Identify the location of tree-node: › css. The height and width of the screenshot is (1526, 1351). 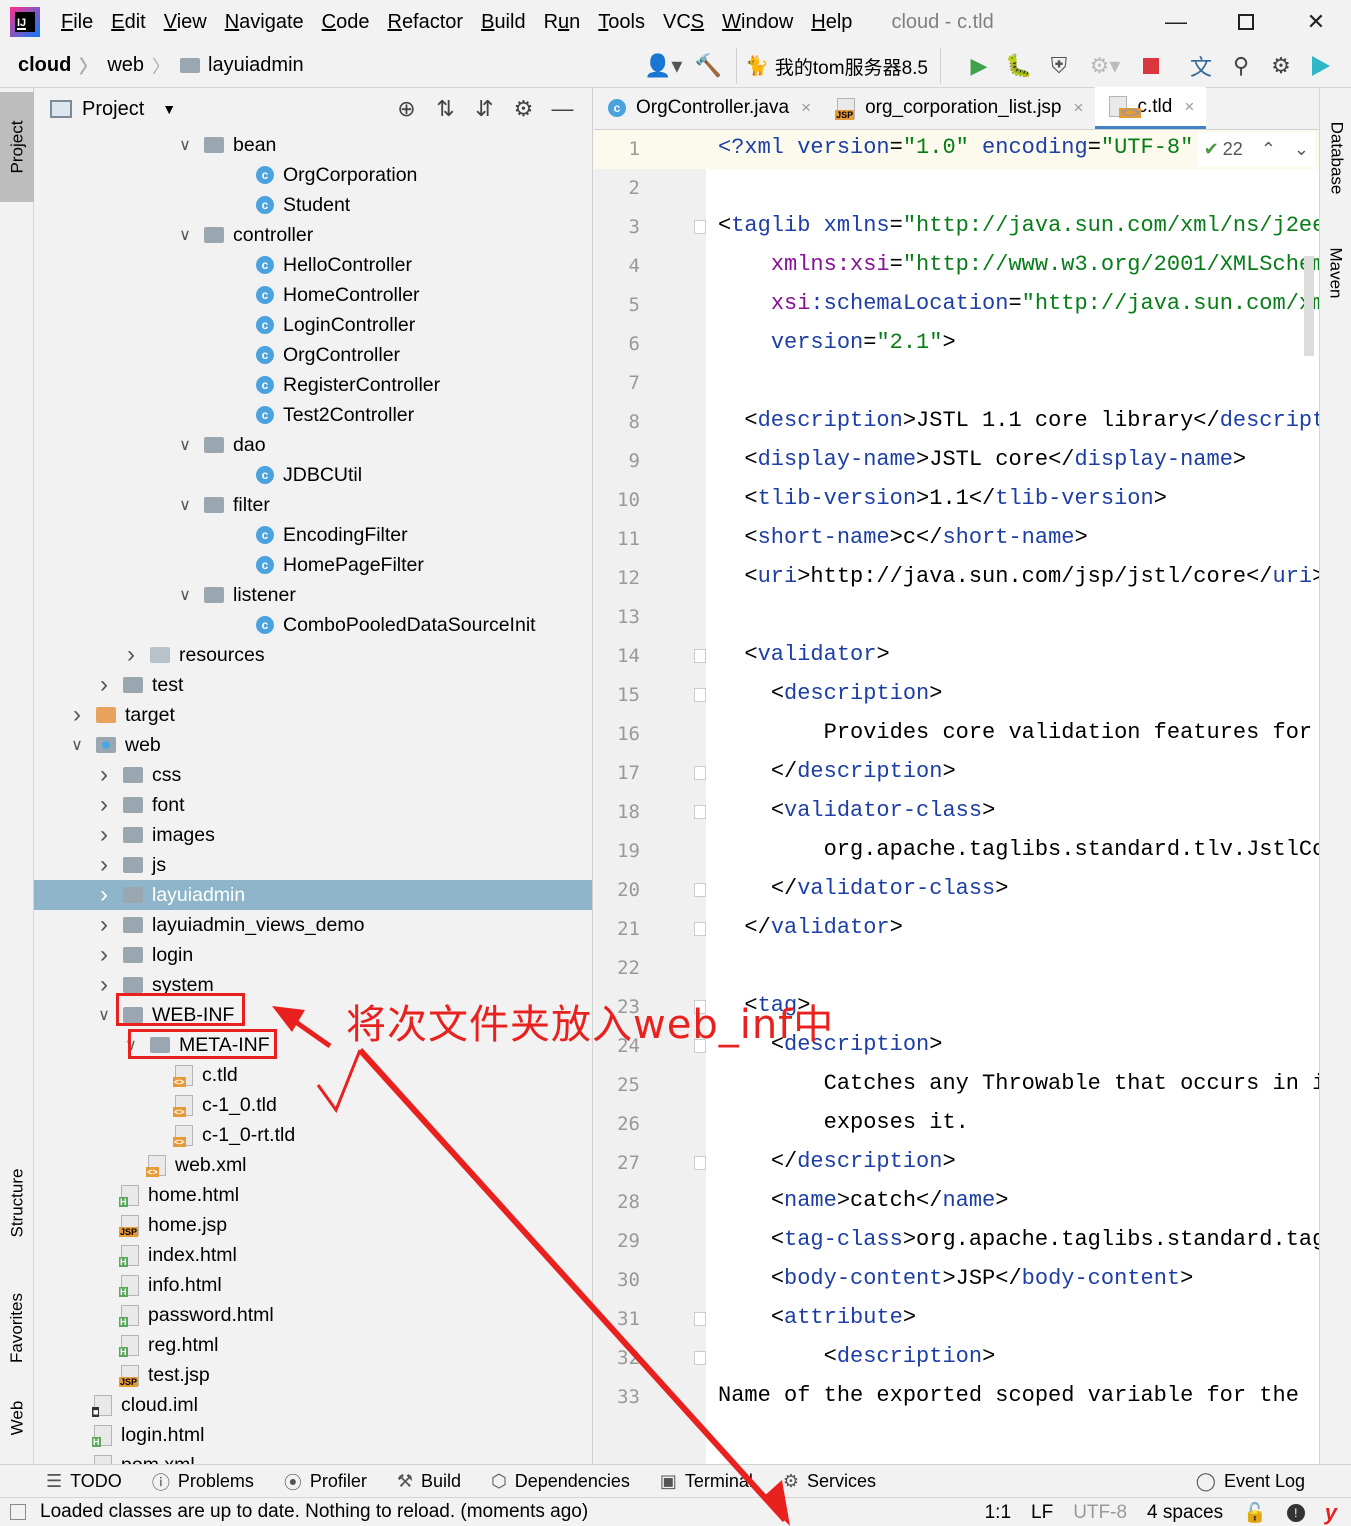
(313, 775).